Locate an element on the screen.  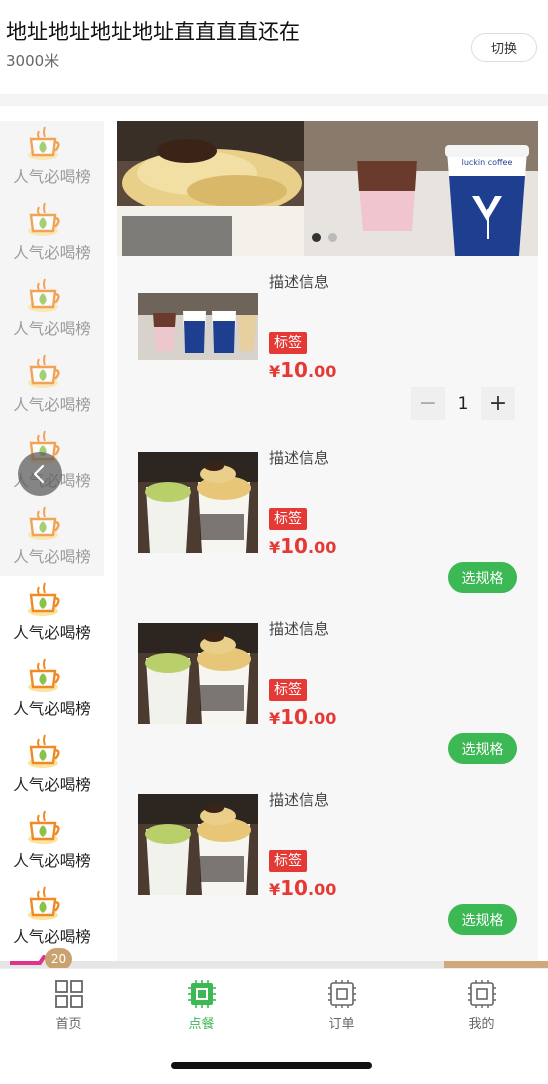
cart-count-badge: 20 is located at coordinates (58, 959).